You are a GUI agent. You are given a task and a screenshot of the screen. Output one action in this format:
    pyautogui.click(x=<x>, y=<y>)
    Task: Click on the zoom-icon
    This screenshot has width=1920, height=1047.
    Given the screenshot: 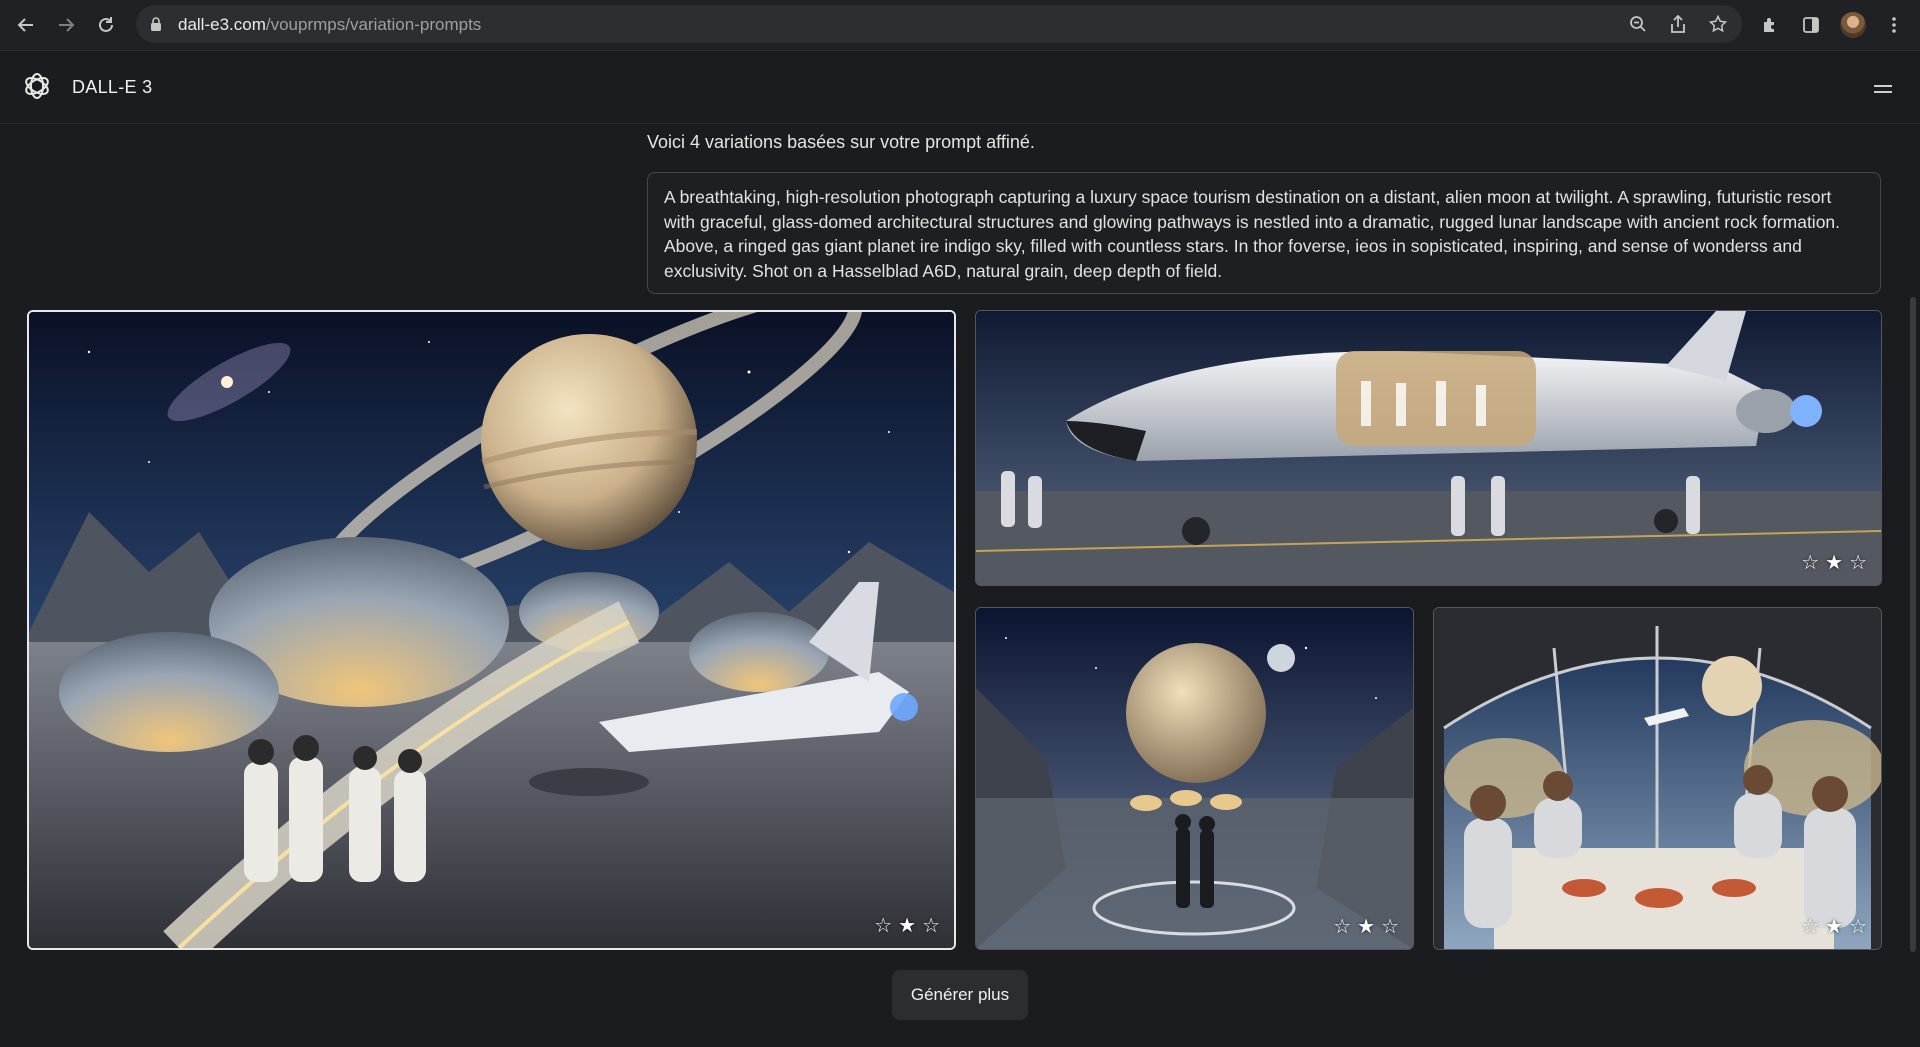 What is the action you would take?
    pyautogui.click(x=1638, y=24)
    